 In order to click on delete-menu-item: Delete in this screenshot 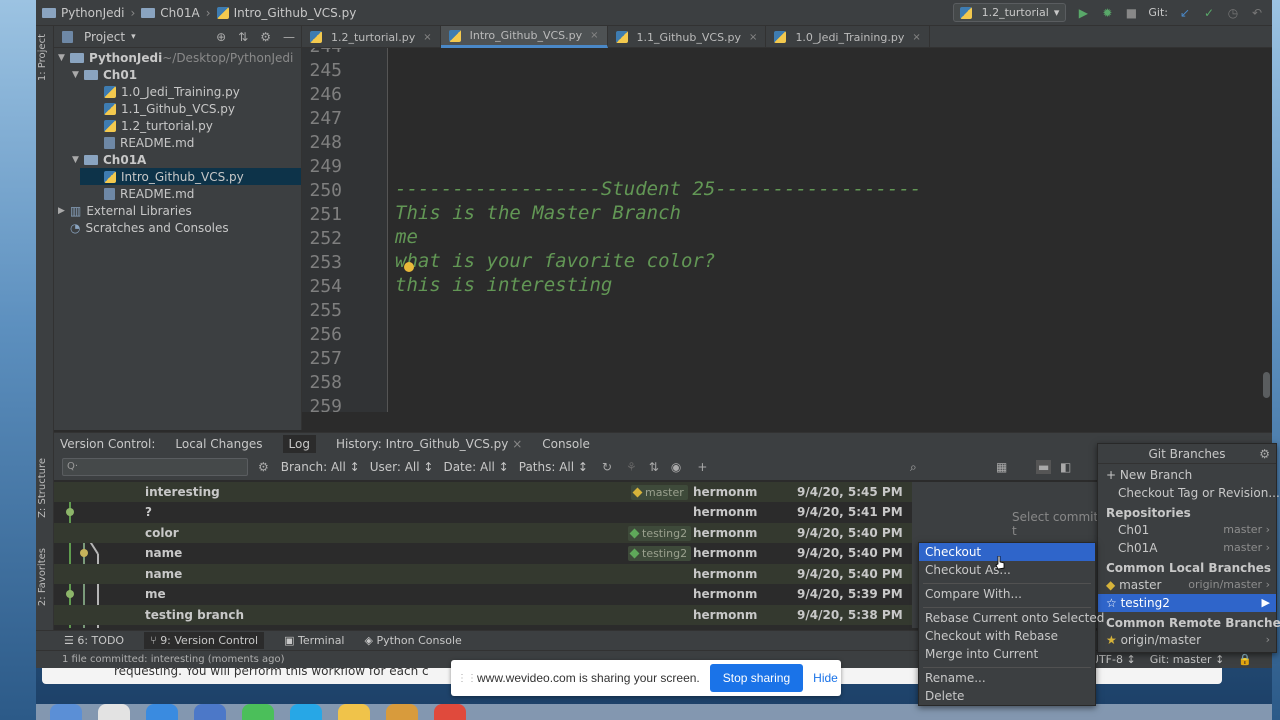, I will do `click(1007, 696)`.